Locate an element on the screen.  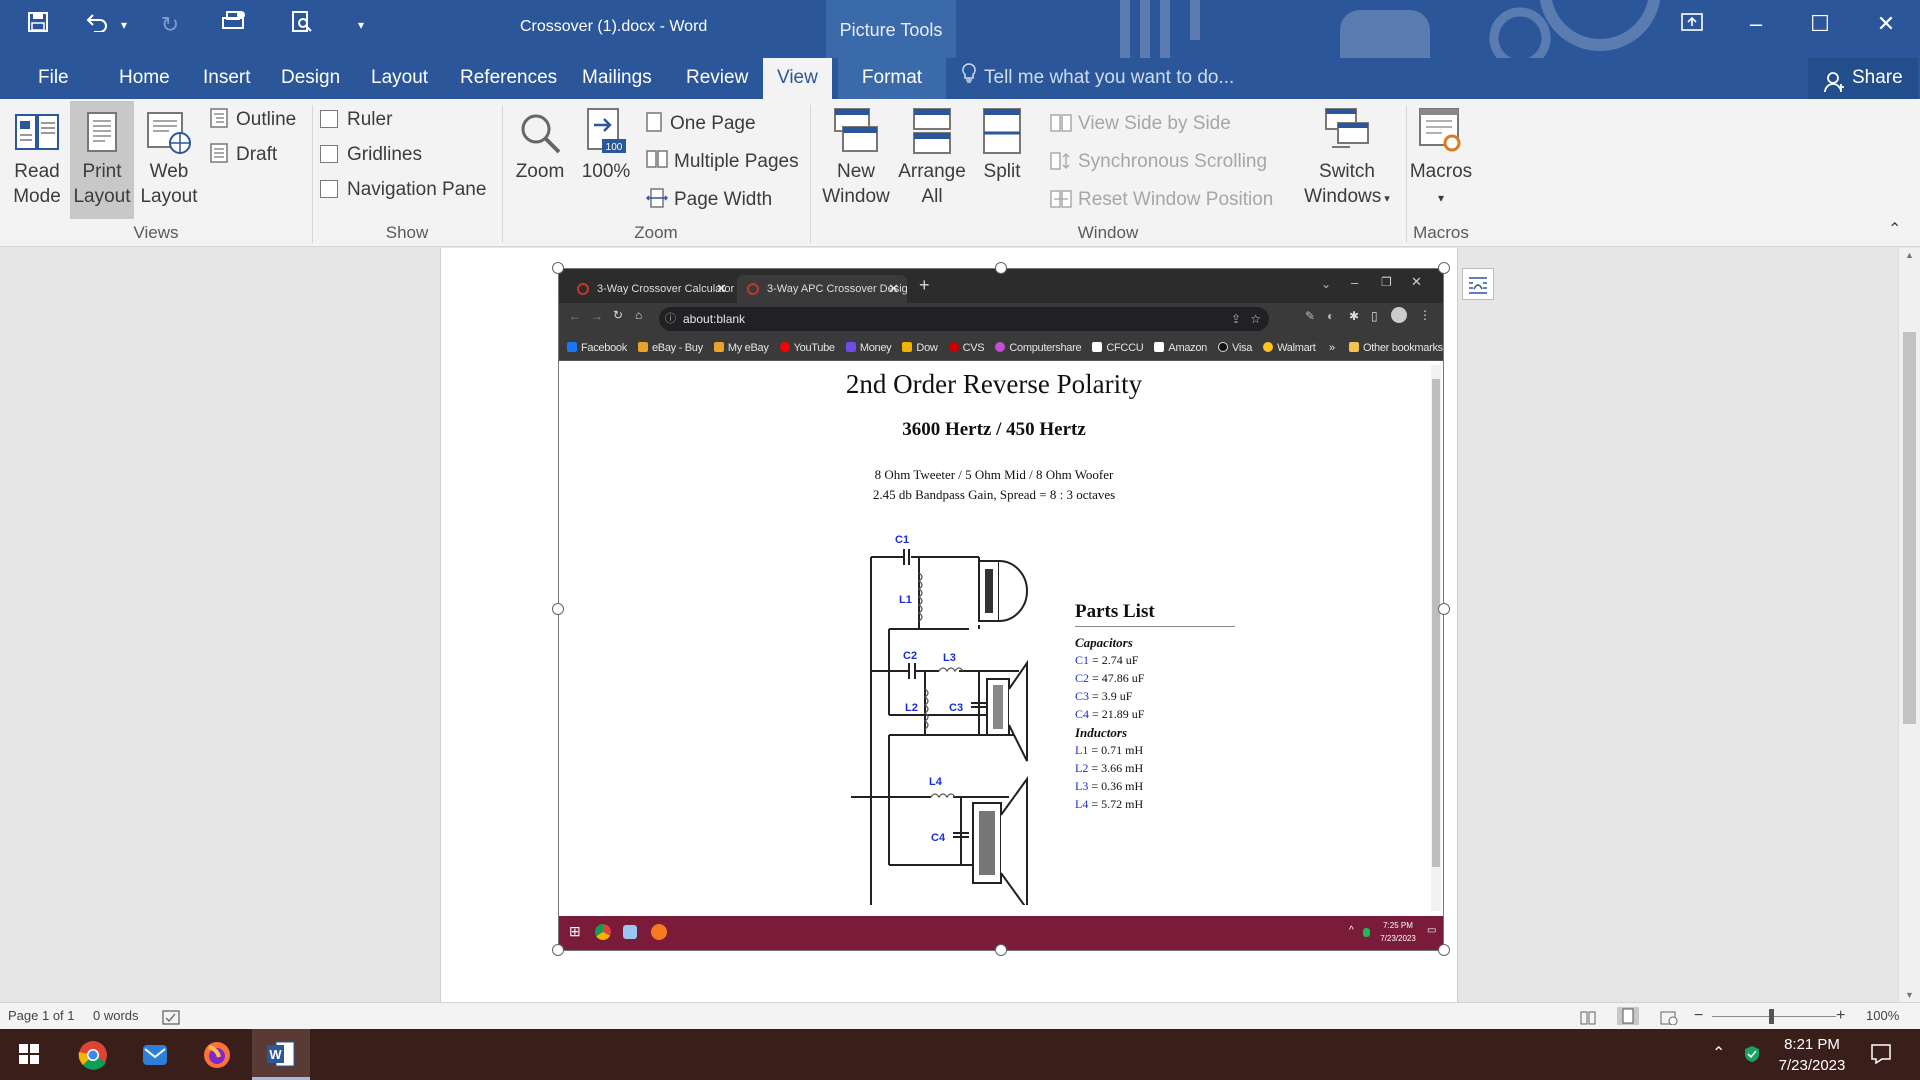
collapse-ribbon-icon: ⌃ is located at coordinates (1894, 230).